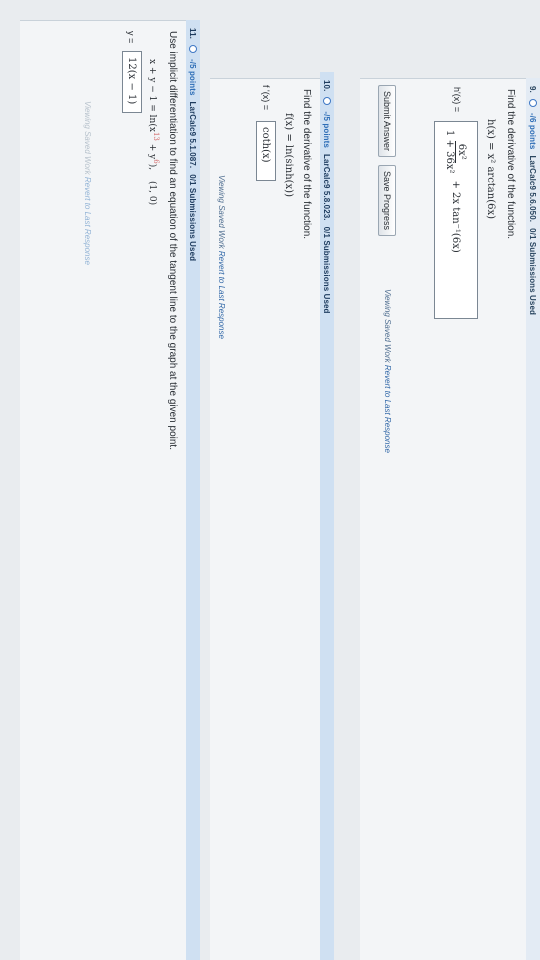  I want to click on equation-middle: + y, so click(152, 150).